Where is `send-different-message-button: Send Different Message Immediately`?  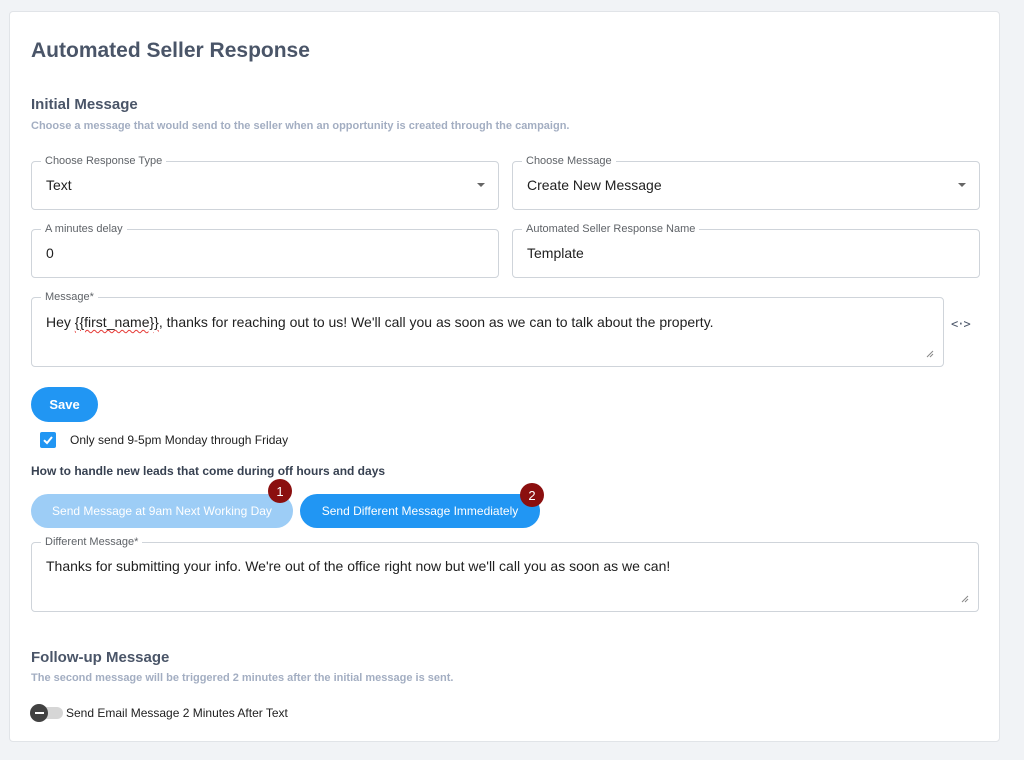
send-different-message-button: Send Different Message Immediately is located at coordinates (420, 511).